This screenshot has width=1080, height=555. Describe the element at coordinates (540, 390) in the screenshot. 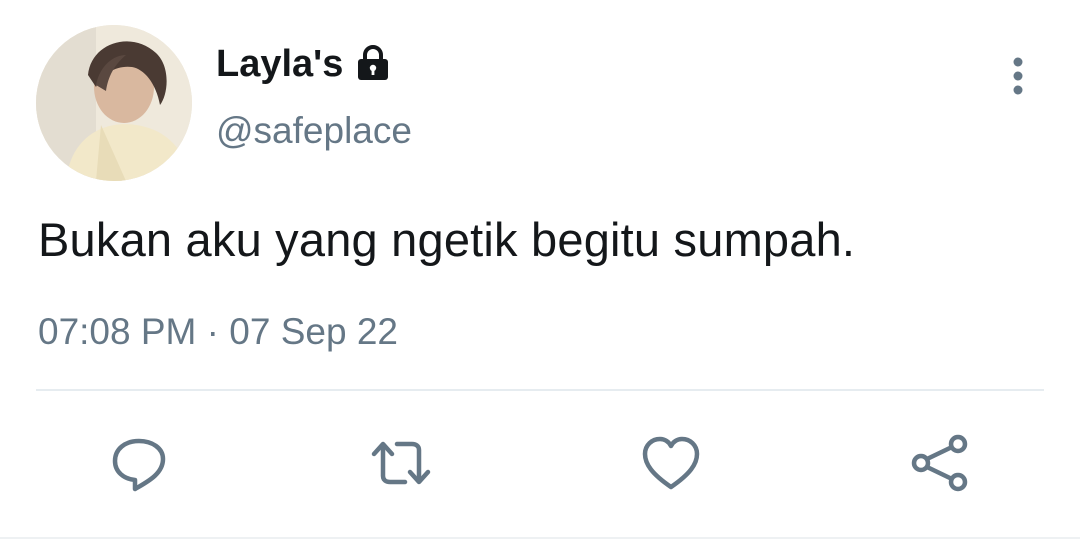

I see `divider` at that location.